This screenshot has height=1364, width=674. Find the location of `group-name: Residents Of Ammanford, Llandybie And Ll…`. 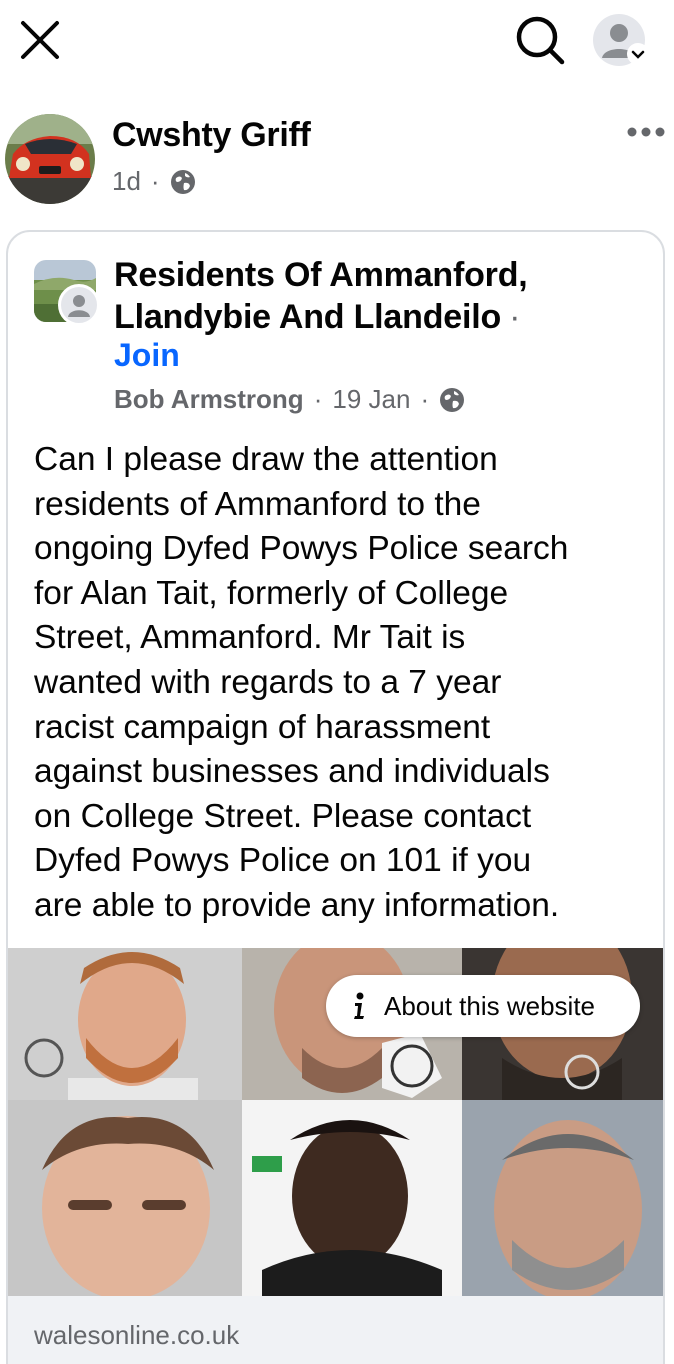

group-name: Residents Of Ammanford, Llandybie And Ll… is located at coordinates (321, 296).